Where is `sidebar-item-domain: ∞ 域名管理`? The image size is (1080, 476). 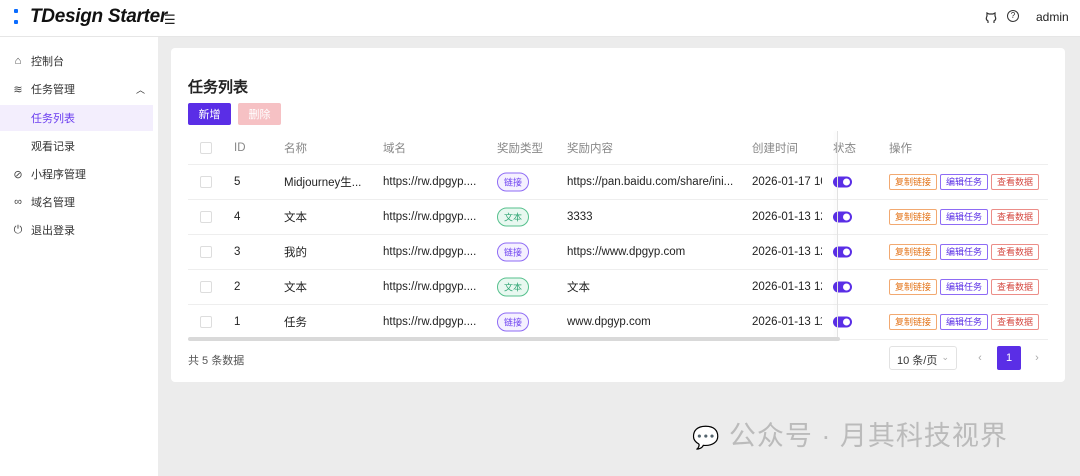 sidebar-item-domain: ∞ 域名管理 is located at coordinates (76, 202).